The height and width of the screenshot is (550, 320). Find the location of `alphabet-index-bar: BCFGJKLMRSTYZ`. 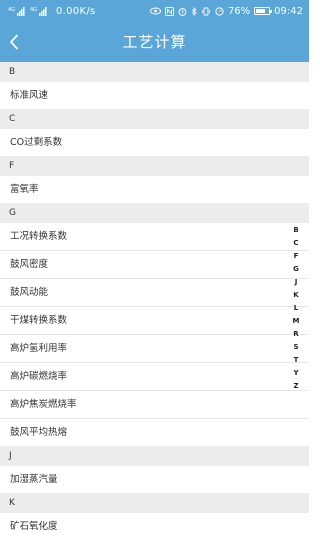

alphabet-index-bar: BCFGJKLMRSTYZ is located at coordinates (296, 308).